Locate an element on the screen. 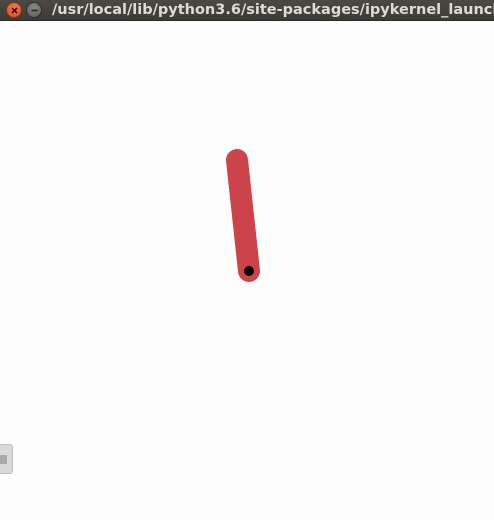  close-icon is located at coordinates (14, 10).